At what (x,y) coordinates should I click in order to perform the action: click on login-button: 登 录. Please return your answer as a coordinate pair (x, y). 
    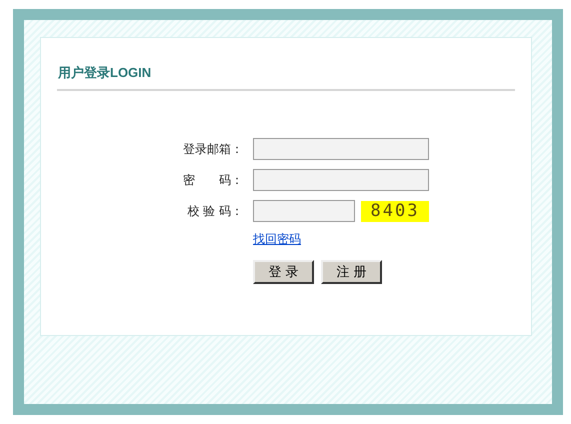
    Looking at the image, I should click on (283, 272).